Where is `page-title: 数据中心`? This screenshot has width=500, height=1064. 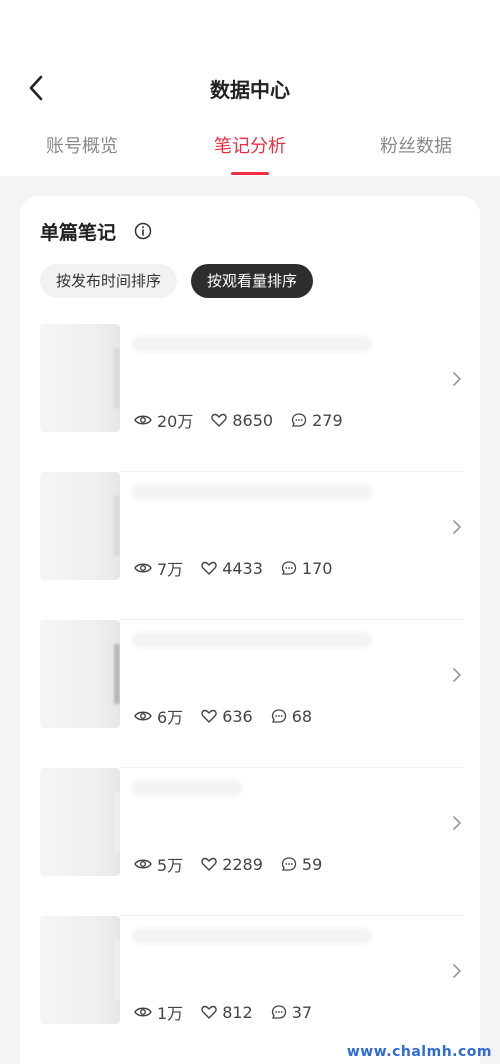
page-title: 数据中心 is located at coordinates (250, 90).